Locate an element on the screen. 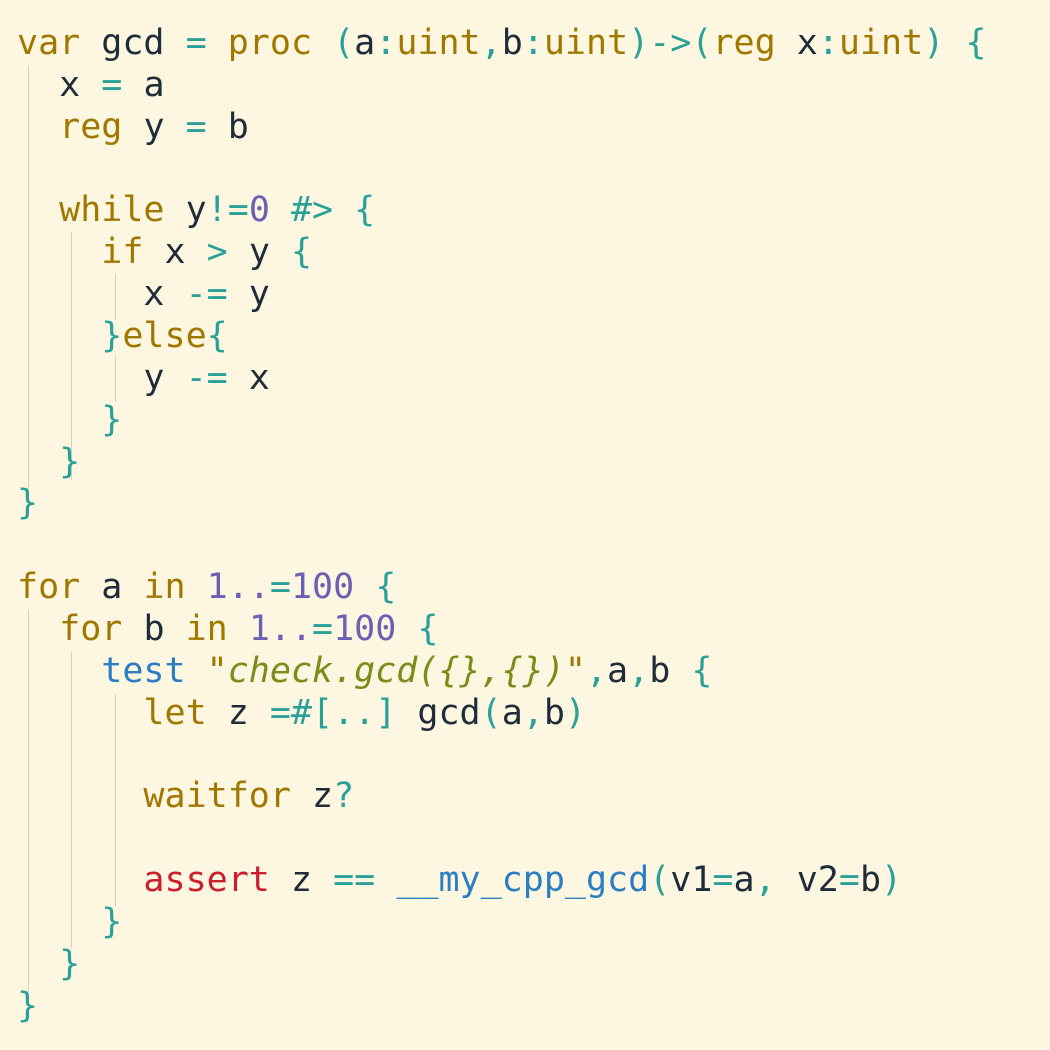 The height and width of the screenshot is (1050, 1050). code-line: assert z == __my_cpp_gcd(v1=a, v2=b) is located at coordinates (459, 880).